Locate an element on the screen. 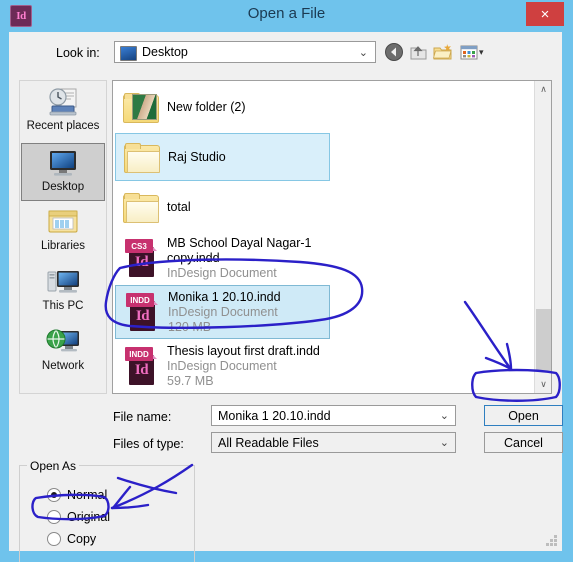 The width and height of the screenshot is (573, 562). sidebar-item-libraries: Libraries is located at coordinates (63, 232).